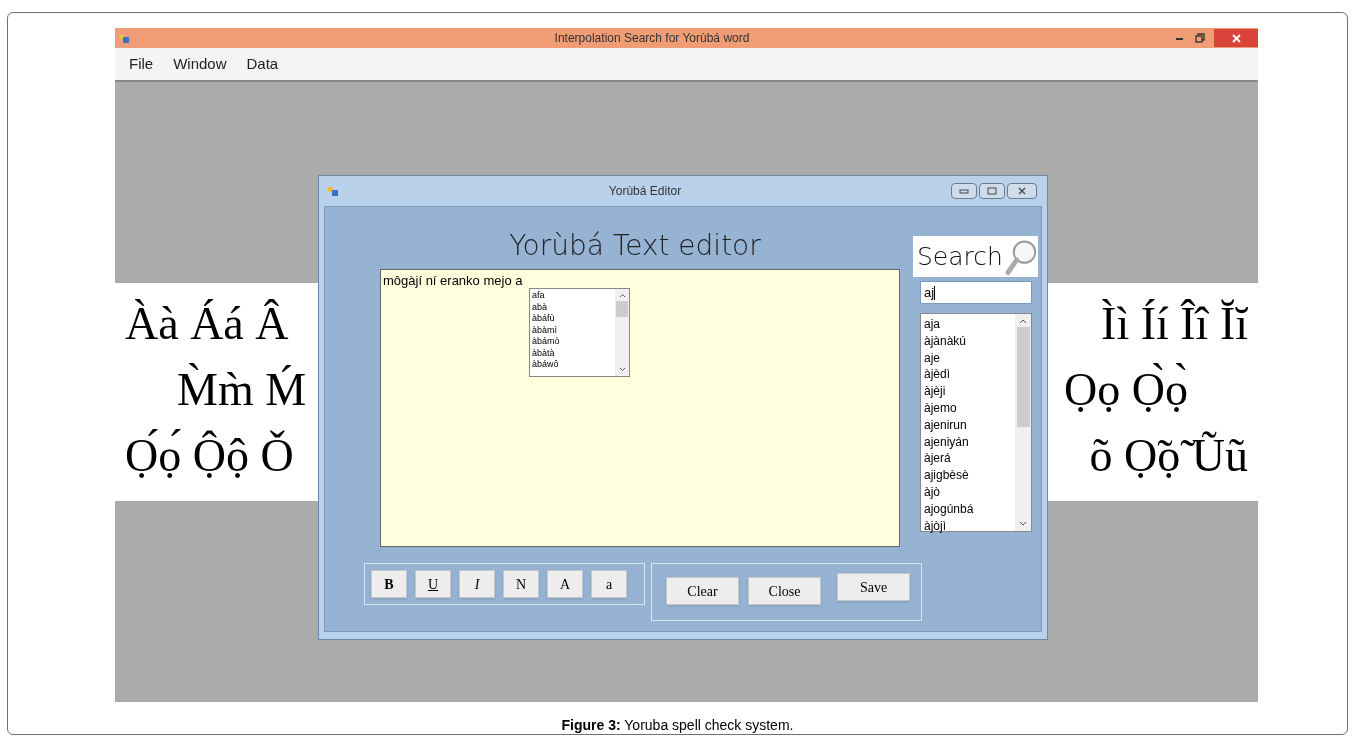 The height and width of the screenshot is (740, 1355). Describe the element at coordinates (1126, 389) in the screenshot. I see `letter-line: Ọọ Ọ̀ọ̀` at that location.